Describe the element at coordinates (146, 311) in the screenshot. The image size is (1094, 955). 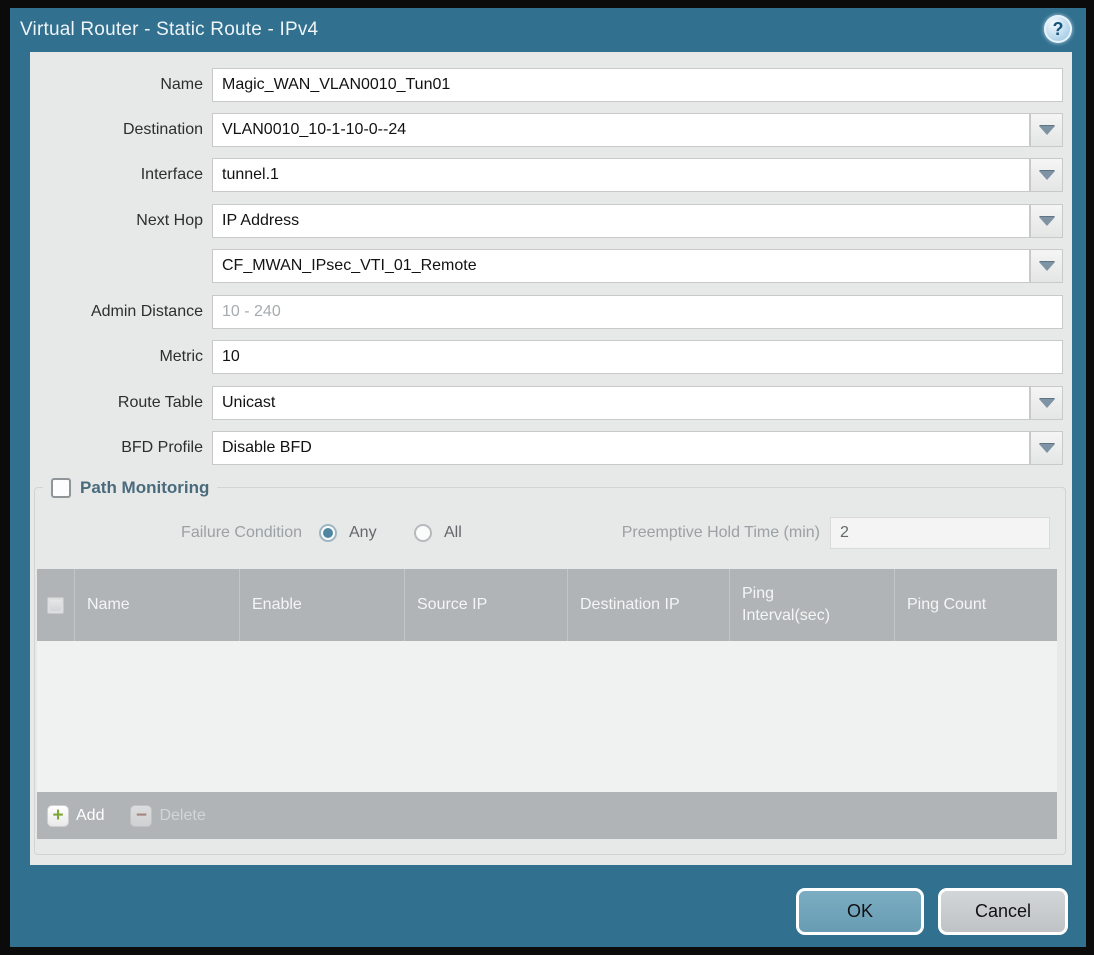
I see `admin-distance-label: Admin Distance` at that location.